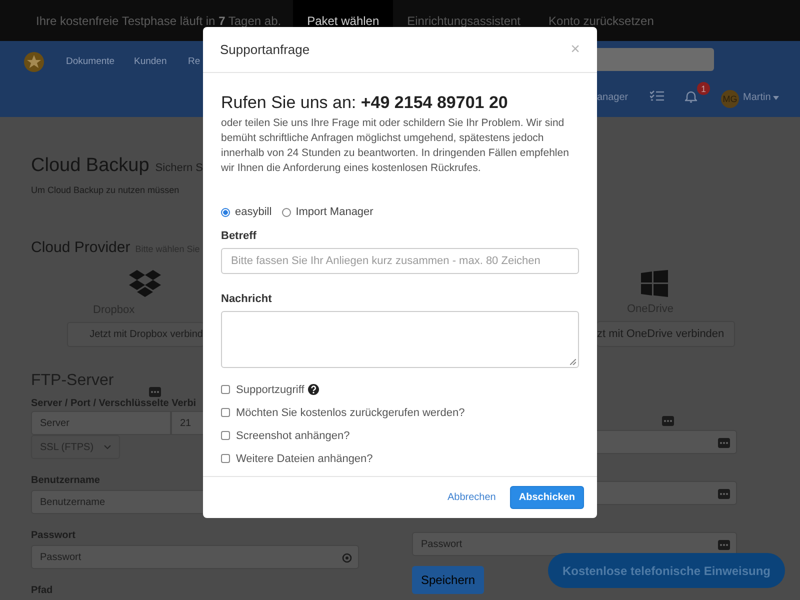 Image resolution: width=800 pixels, height=600 pixels. I want to click on top-tab: Einrichtungsassistent, so click(464, 20).